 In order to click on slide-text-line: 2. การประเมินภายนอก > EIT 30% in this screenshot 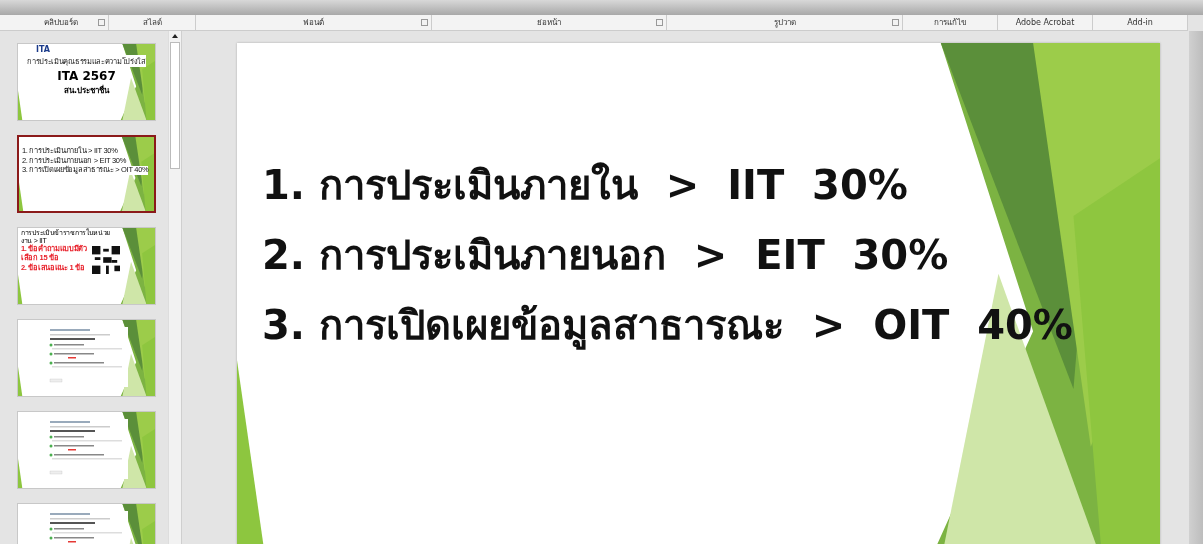, I will do `click(606, 255)`.